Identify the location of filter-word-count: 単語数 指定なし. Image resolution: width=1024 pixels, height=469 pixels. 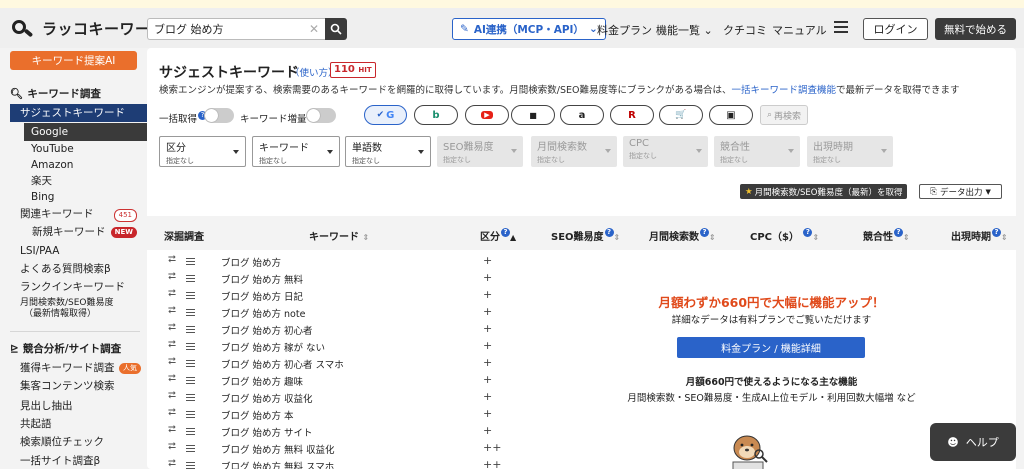
(388, 151).